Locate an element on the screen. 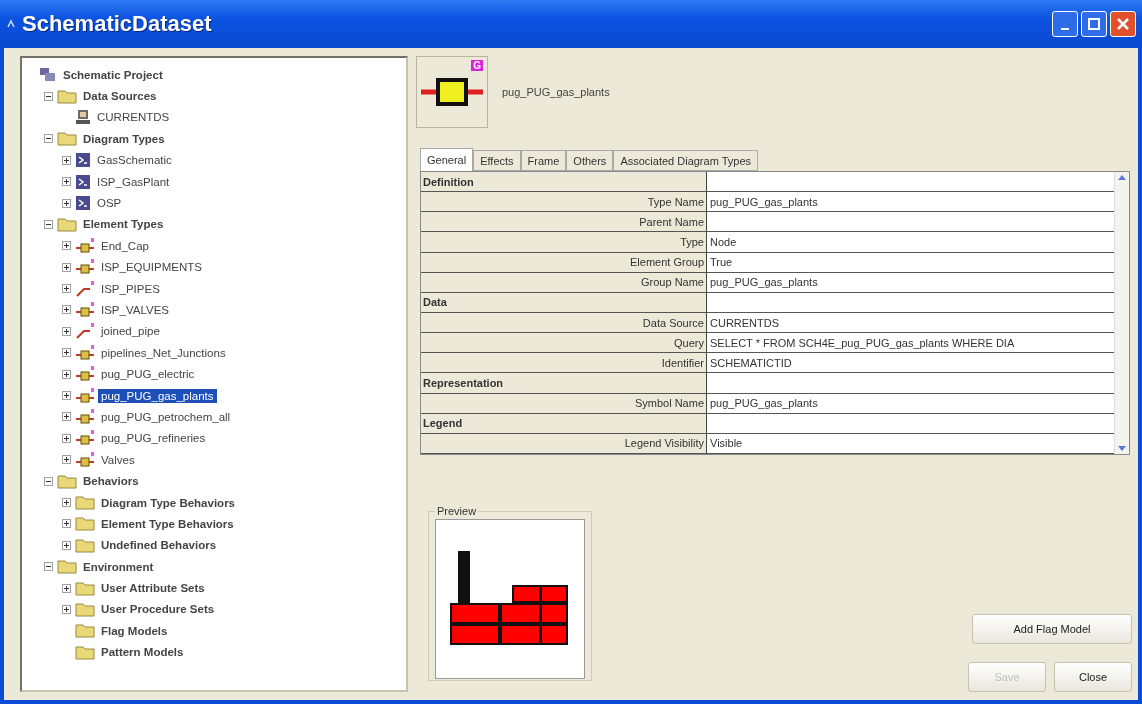 Image resolution: width=1142 pixels, height=704 pixels. tree-item: Pattern Models is located at coordinates (142, 652).